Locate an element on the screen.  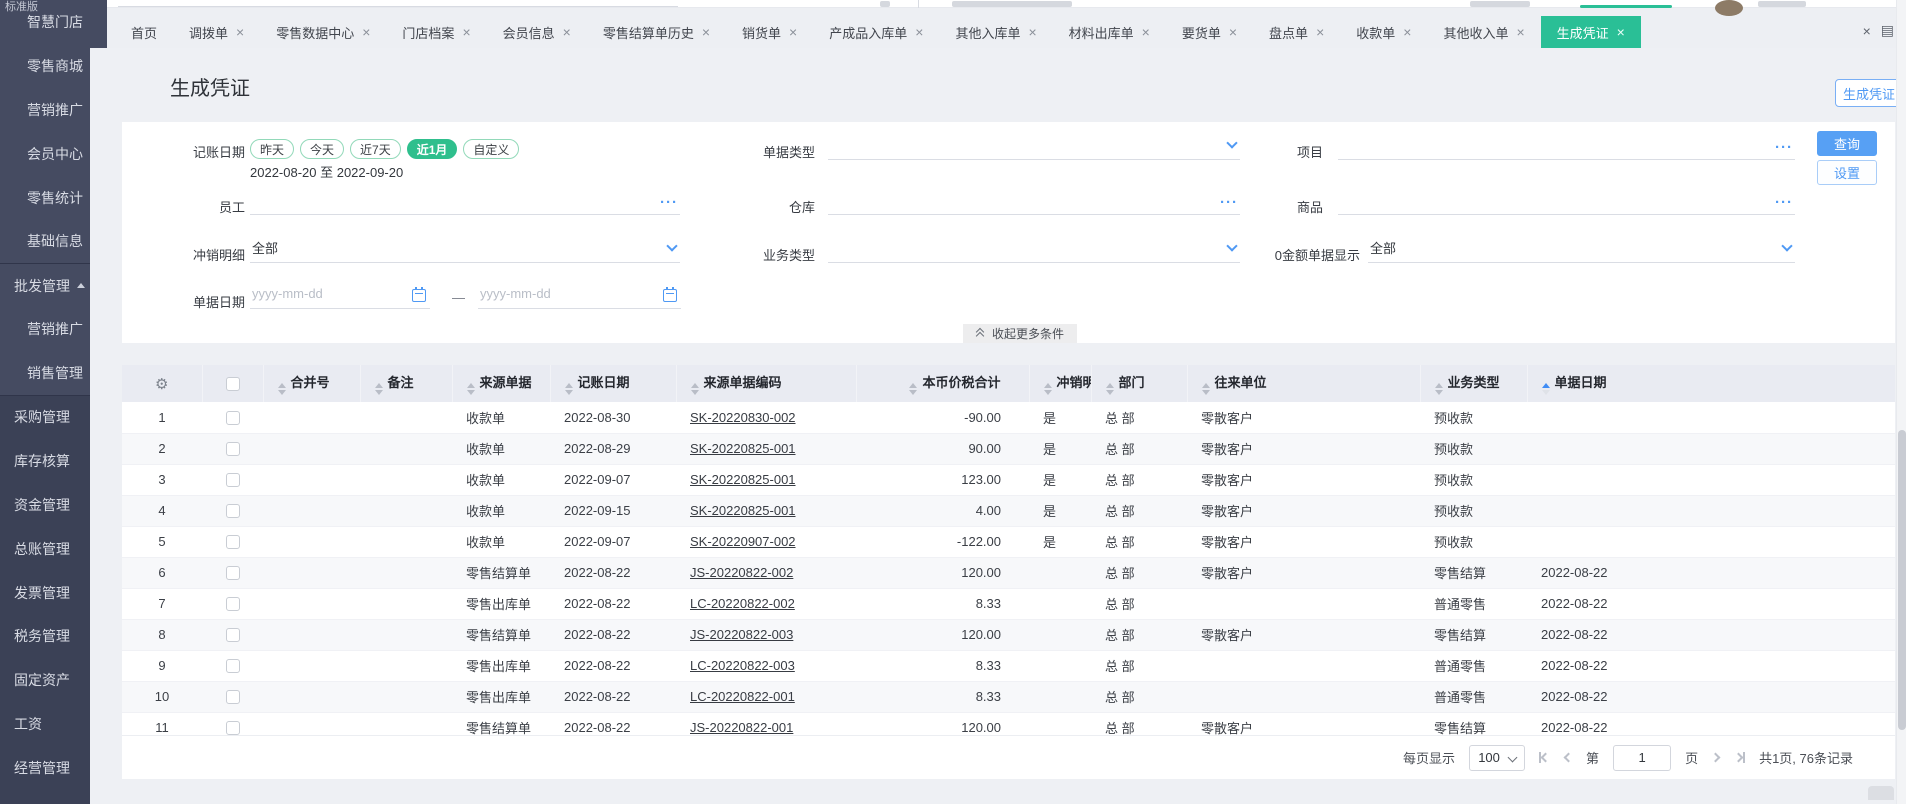
tab: 收款单 × is located at coordinates (1383, 32).